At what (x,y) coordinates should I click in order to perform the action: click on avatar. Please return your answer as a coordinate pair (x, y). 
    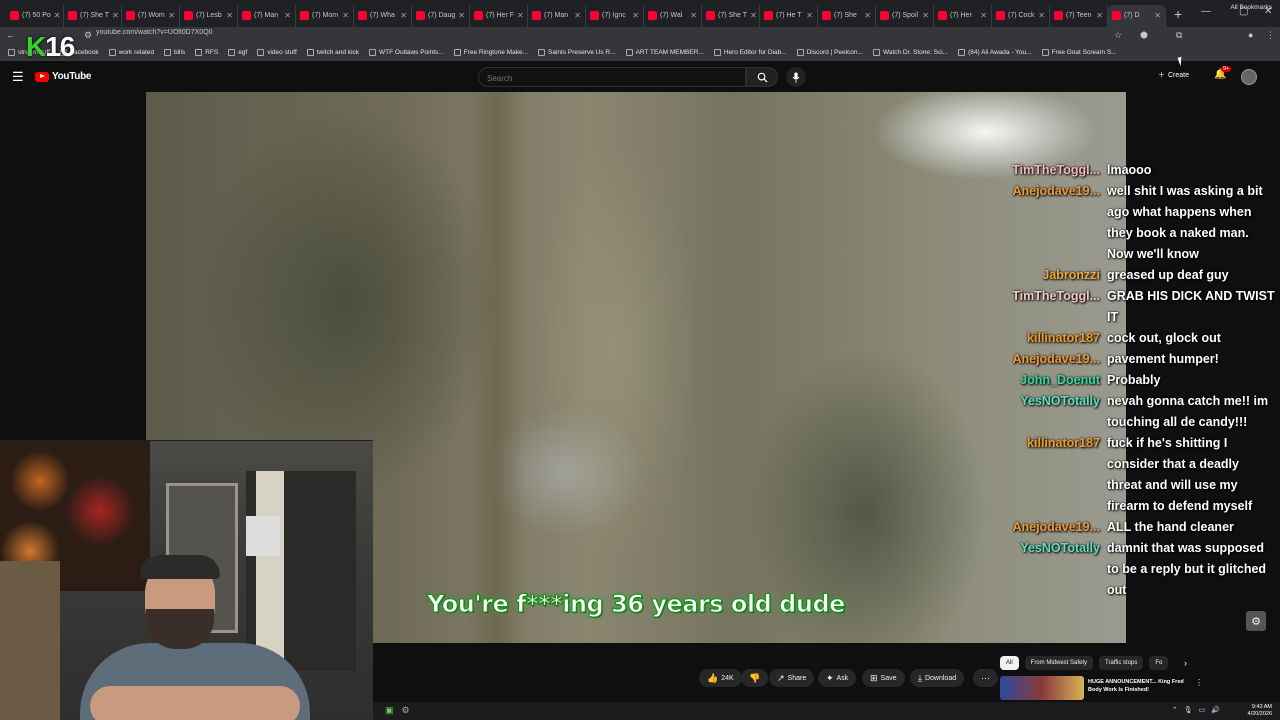
    Looking at the image, I should click on (1249, 77).